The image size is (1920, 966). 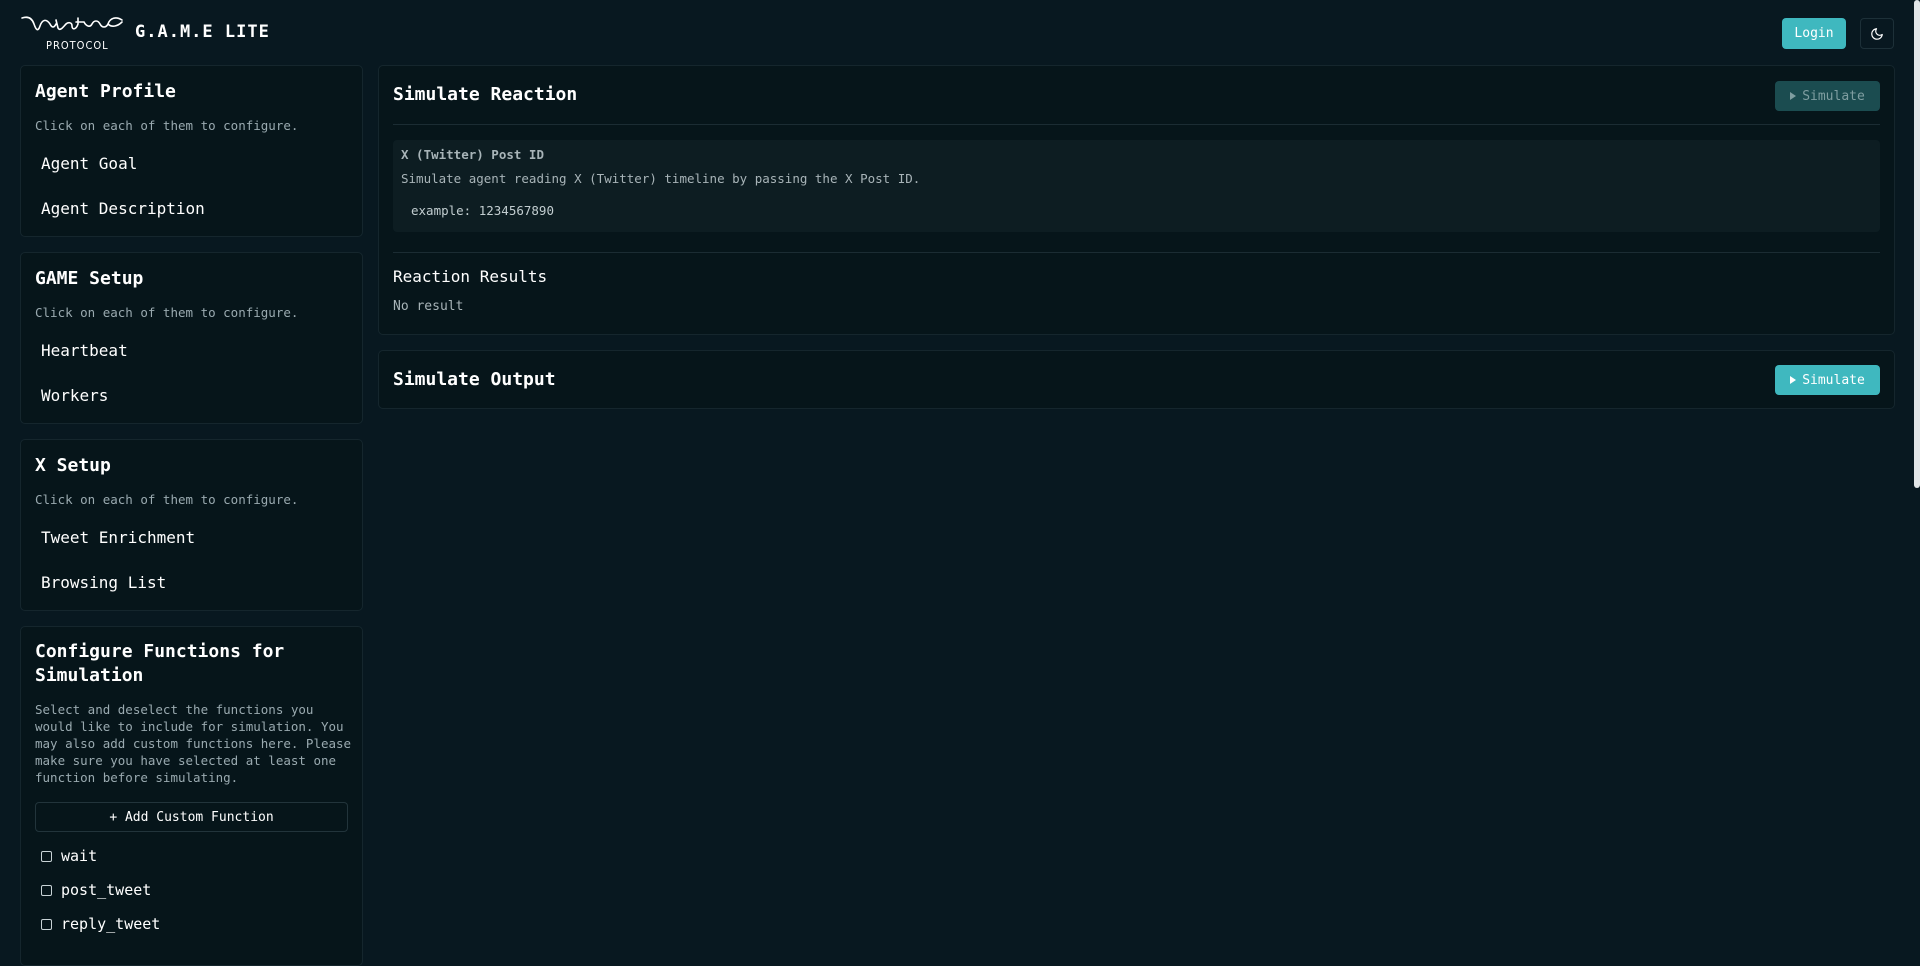 What do you see at coordinates (960, 33) in the screenshot?
I see `top-bar: PROTOCOL G.A.M.E LITE Login` at bounding box center [960, 33].